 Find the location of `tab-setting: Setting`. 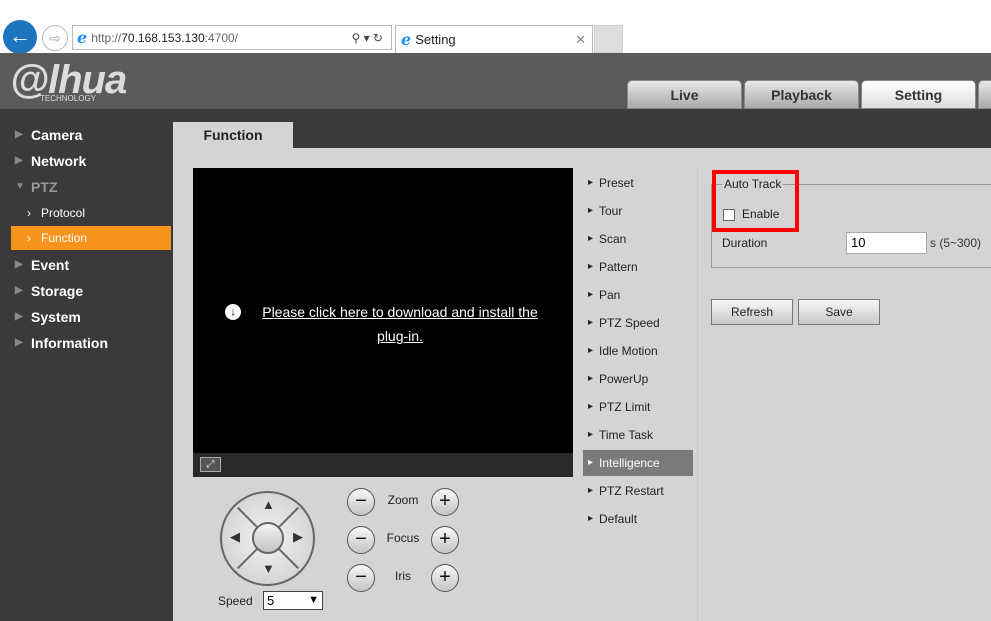

tab-setting: Setting is located at coordinates (918, 94).